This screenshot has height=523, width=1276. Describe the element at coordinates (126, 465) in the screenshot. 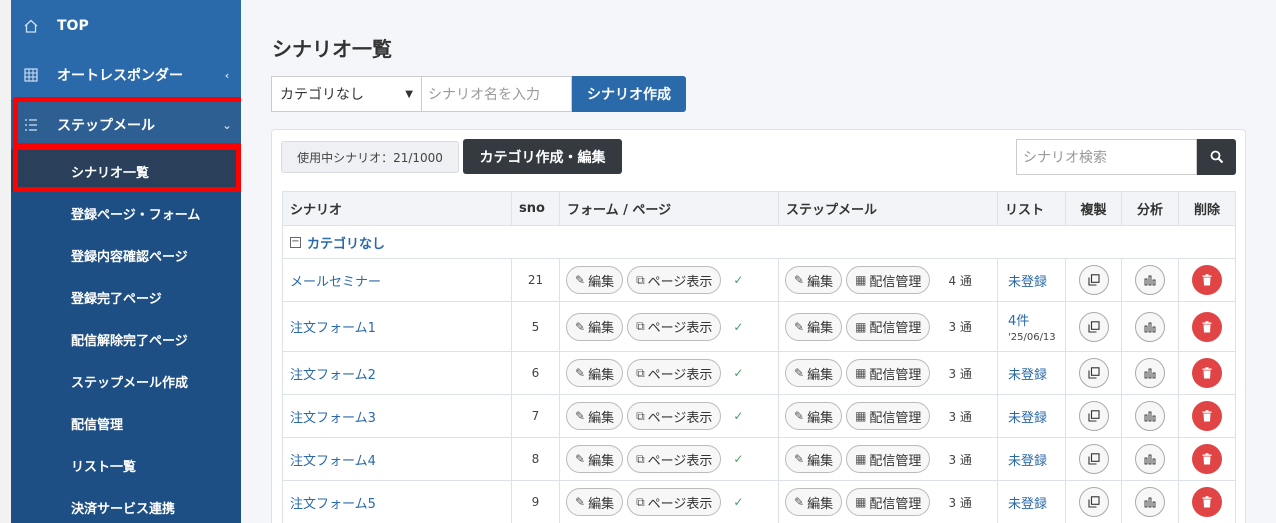

I see `sidebar-subitem-list: リスト一覧` at that location.